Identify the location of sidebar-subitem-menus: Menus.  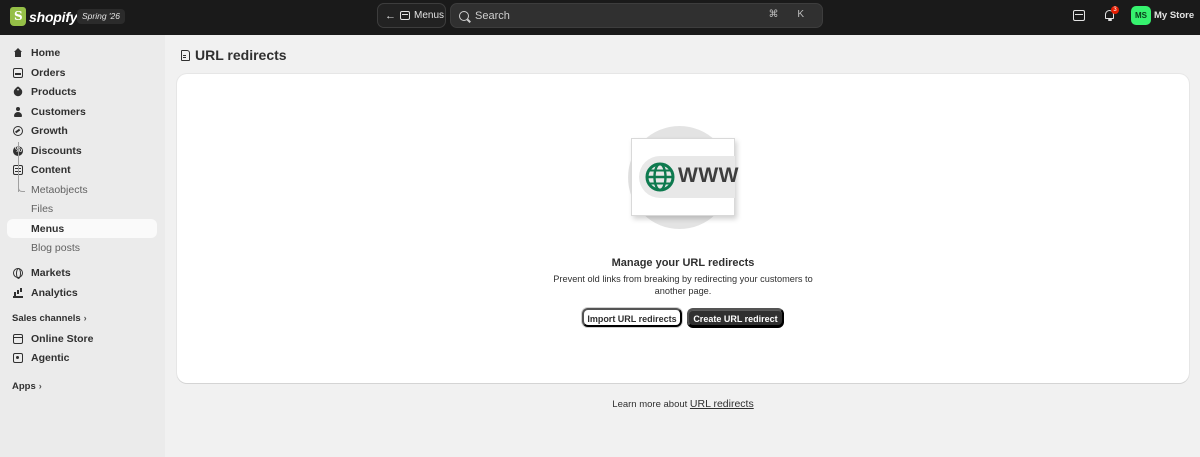
(82, 228).